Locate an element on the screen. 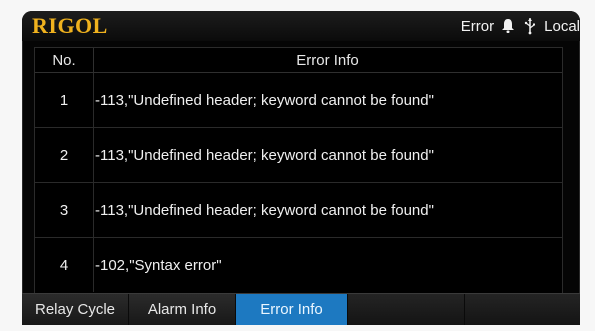  table-header: No. Error Info is located at coordinates (298, 60).